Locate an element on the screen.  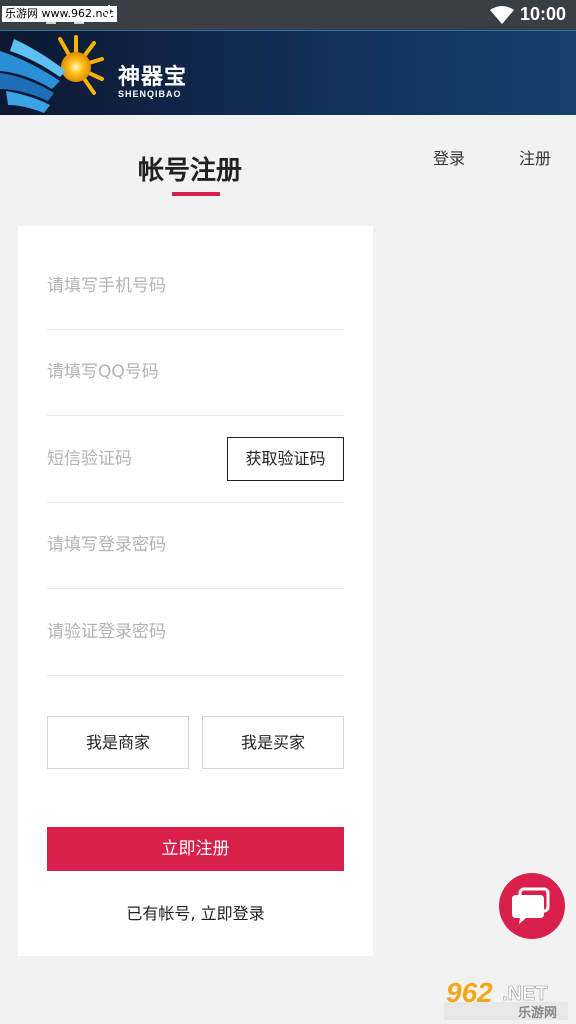
get-code-button: 获取验证码 is located at coordinates (285, 459).